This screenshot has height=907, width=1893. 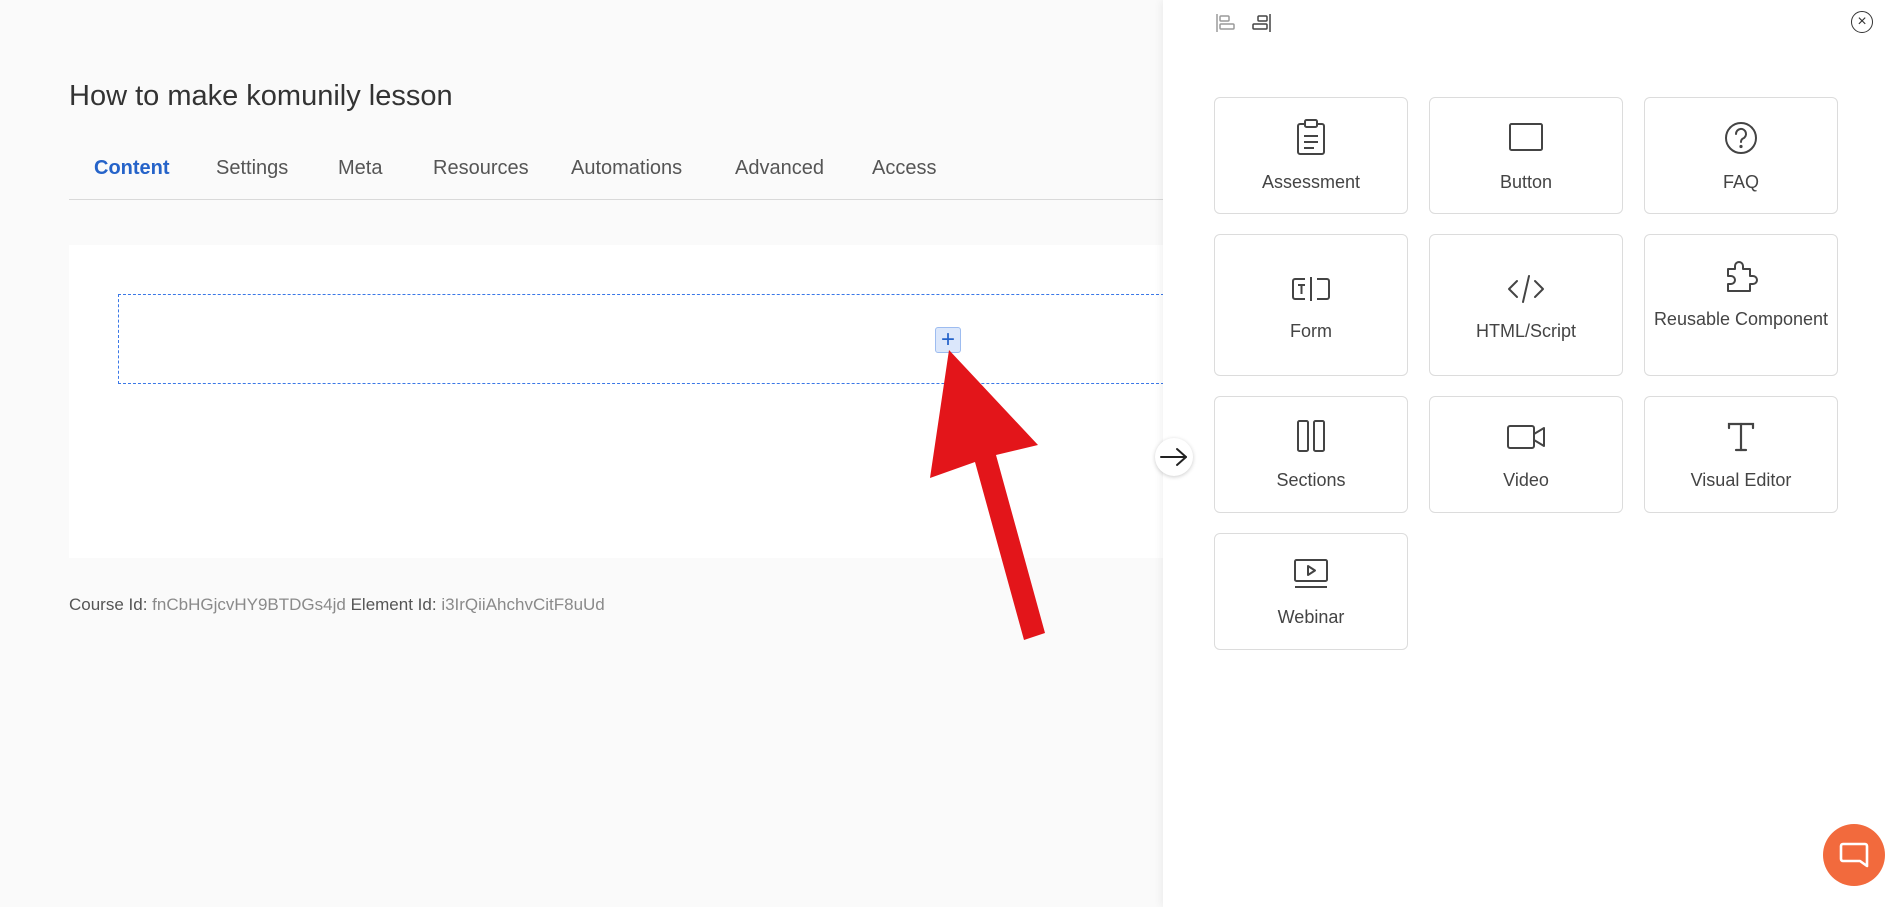 What do you see at coordinates (1740, 182) in the screenshot?
I see `element-tile-label: FAQ` at bounding box center [1740, 182].